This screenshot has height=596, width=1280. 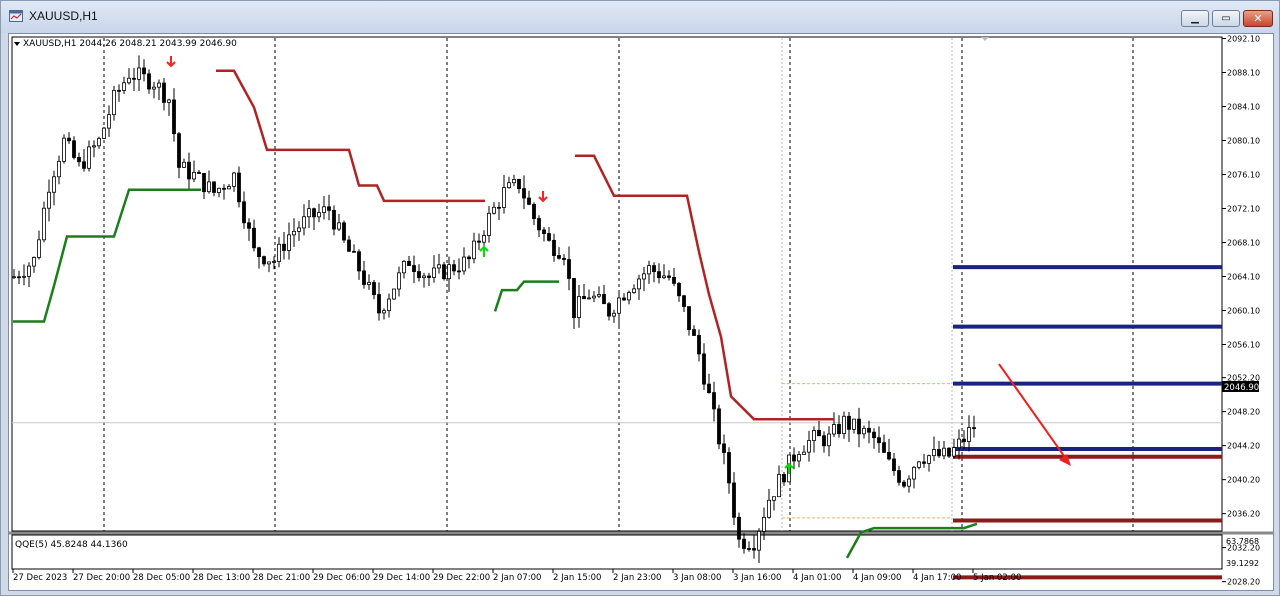 What do you see at coordinates (1243, 514) in the screenshot?
I see `price-tick-label: 2036.20` at bounding box center [1243, 514].